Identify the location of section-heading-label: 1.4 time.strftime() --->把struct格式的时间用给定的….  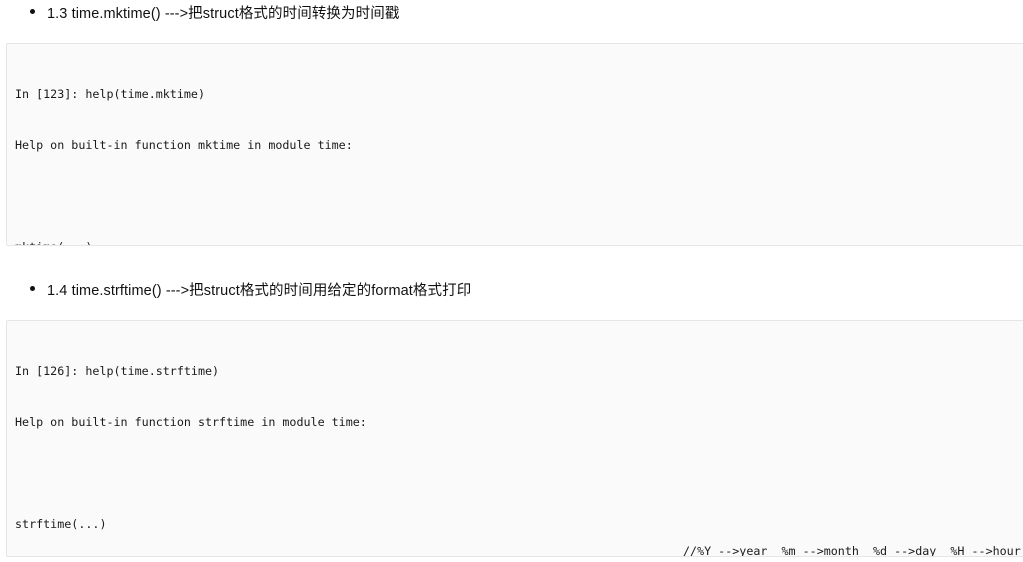
(259, 291).